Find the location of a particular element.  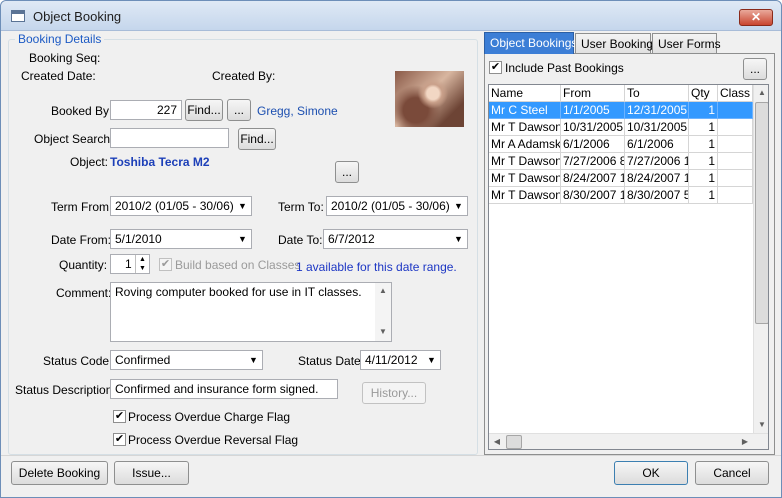

booking-details-legend: Booking Details is located at coordinates (60, 39).